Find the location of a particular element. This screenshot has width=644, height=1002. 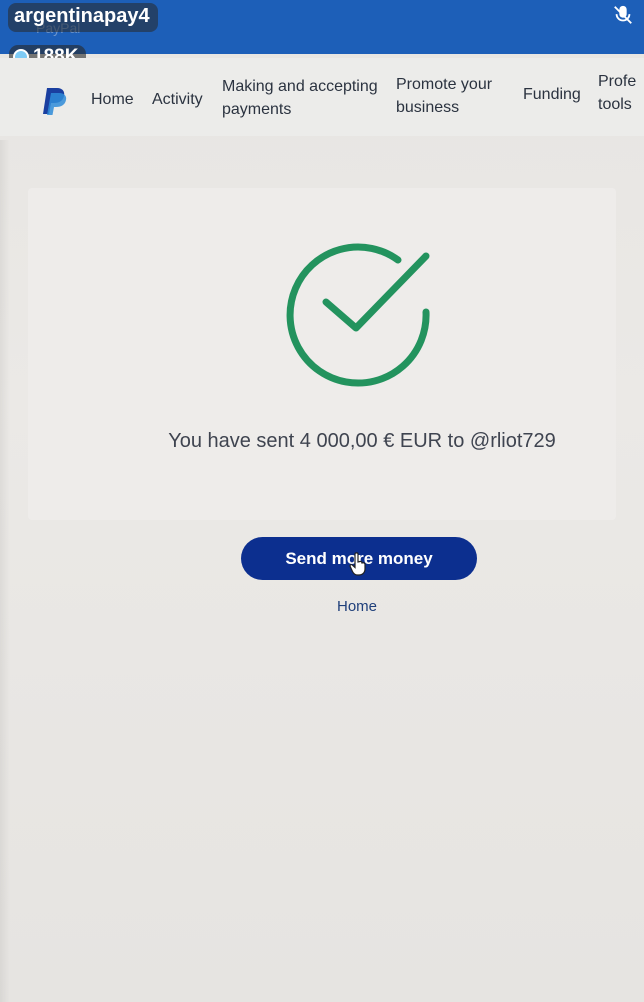

nav-funding: Funding is located at coordinates (552, 94).